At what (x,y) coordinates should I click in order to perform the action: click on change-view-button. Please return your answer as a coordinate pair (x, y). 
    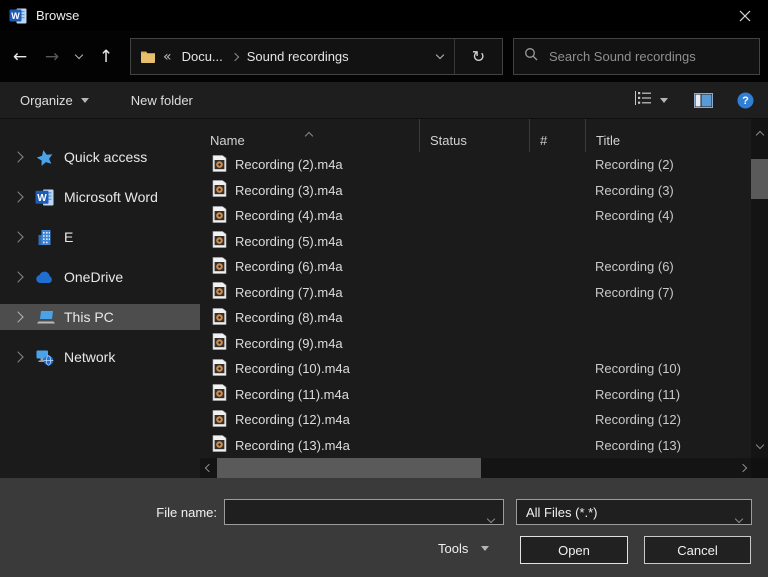
    Looking at the image, I should click on (651, 100).